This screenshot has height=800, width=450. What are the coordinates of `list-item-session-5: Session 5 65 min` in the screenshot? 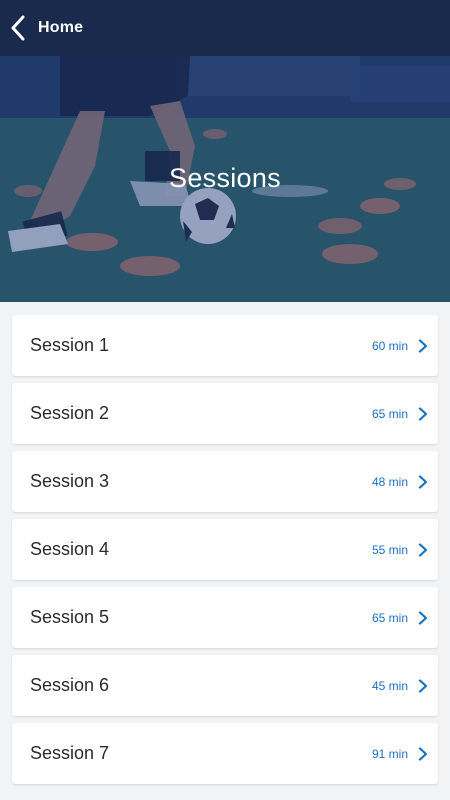 It's located at (225, 617).